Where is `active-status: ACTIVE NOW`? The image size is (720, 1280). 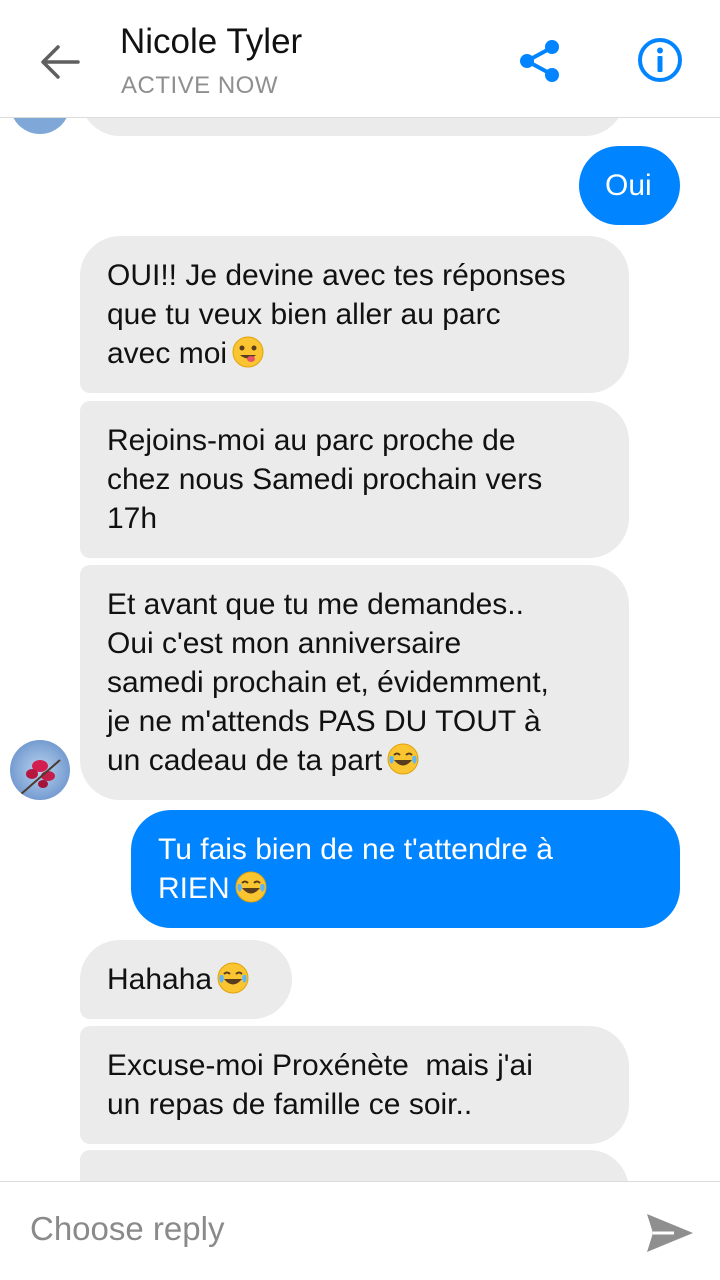
active-status: ACTIVE NOW is located at coordinates (200, 85).